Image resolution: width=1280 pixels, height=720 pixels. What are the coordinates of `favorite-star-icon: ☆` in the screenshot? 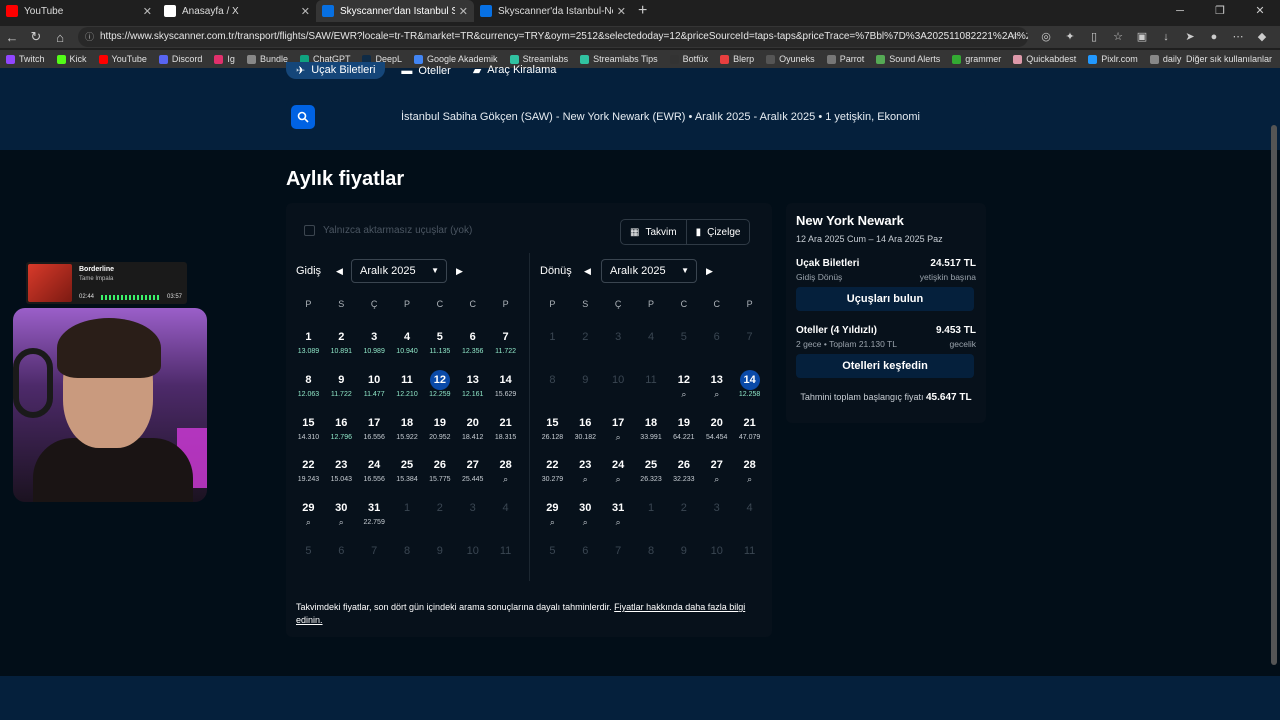 It's located at (1015, 37).